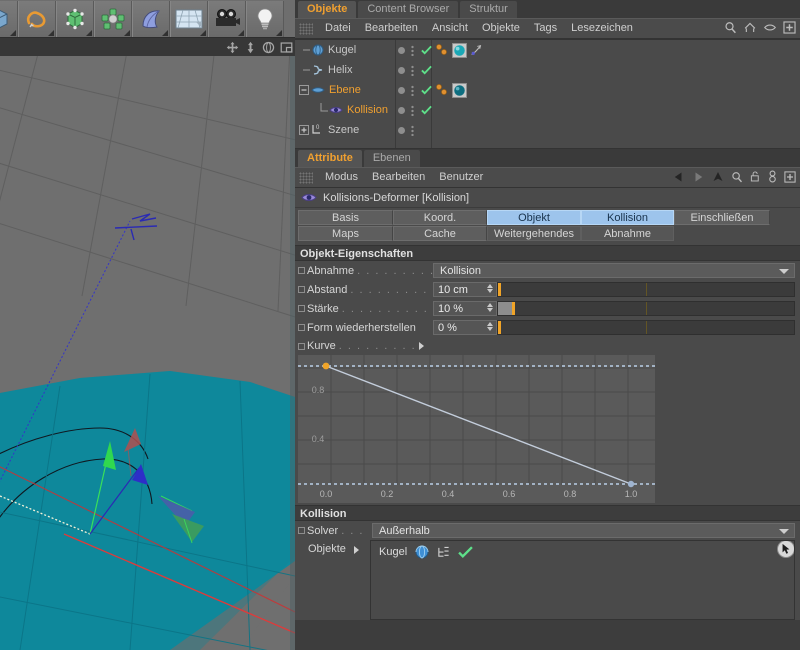 The width and height of the screenshot is (800, 650). Describe the element at coordinates (465, 289) in the screenshot. I see `distance-input: 10 cm` at that location.